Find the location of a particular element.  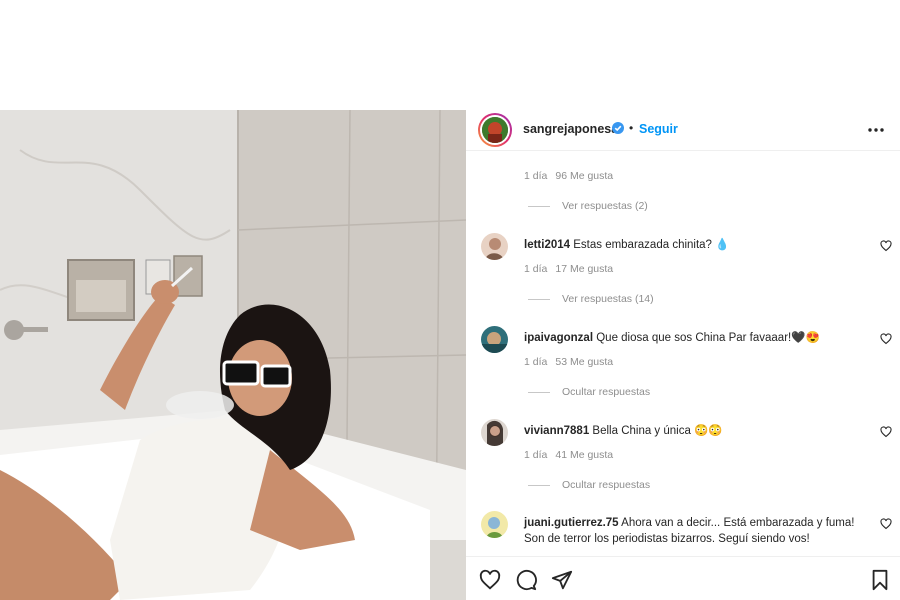

view-replies-link: Ver respuestas (14) is located at coordinates (591, 299).